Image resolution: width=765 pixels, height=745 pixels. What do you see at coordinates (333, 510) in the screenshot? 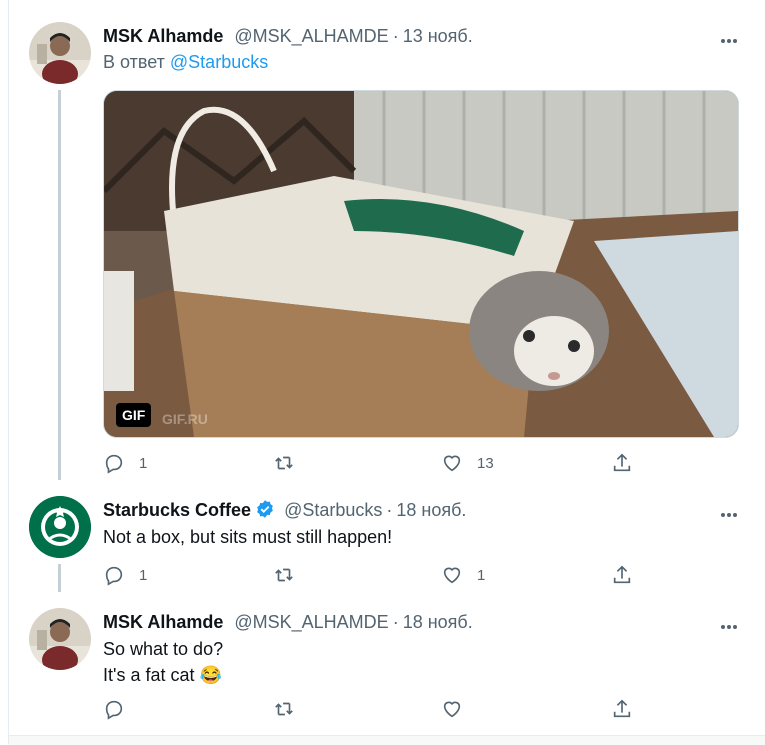
I see `author-handle: @Starbucks` at bounding box center [333, 510].